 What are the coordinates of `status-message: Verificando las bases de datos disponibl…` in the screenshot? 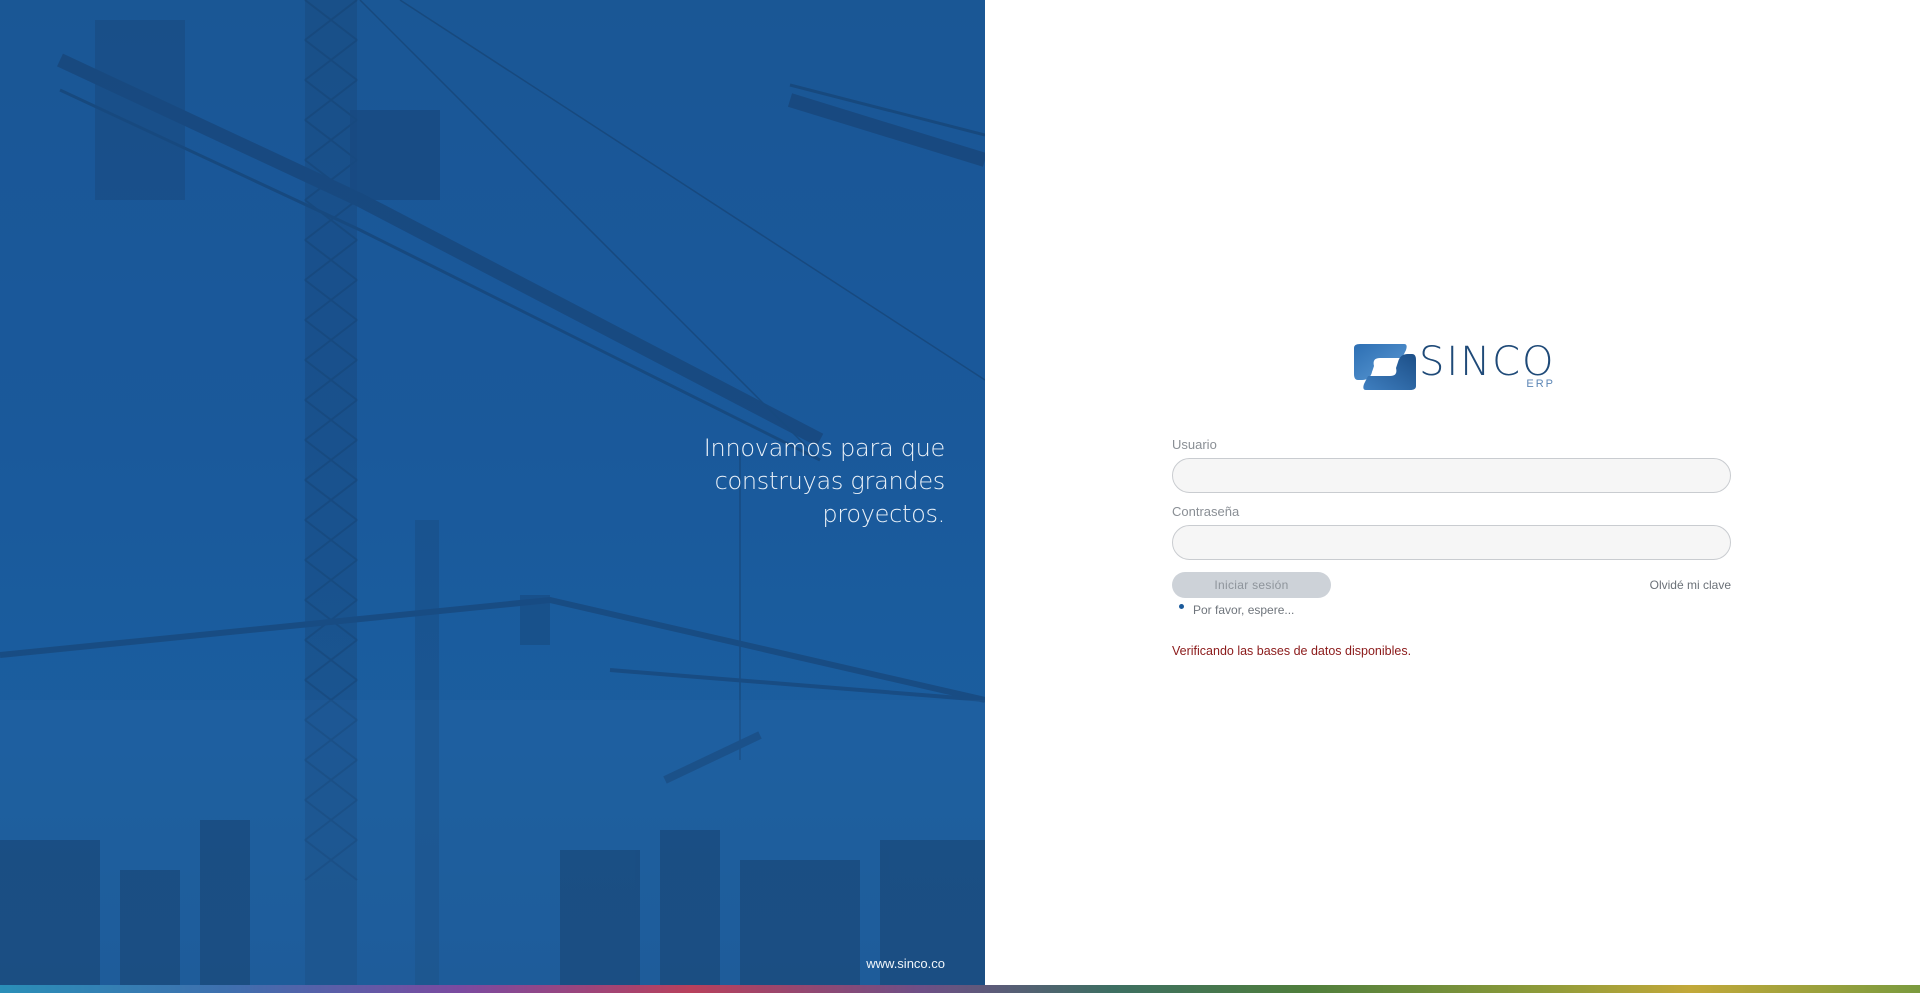 It's located at (1292, 651).